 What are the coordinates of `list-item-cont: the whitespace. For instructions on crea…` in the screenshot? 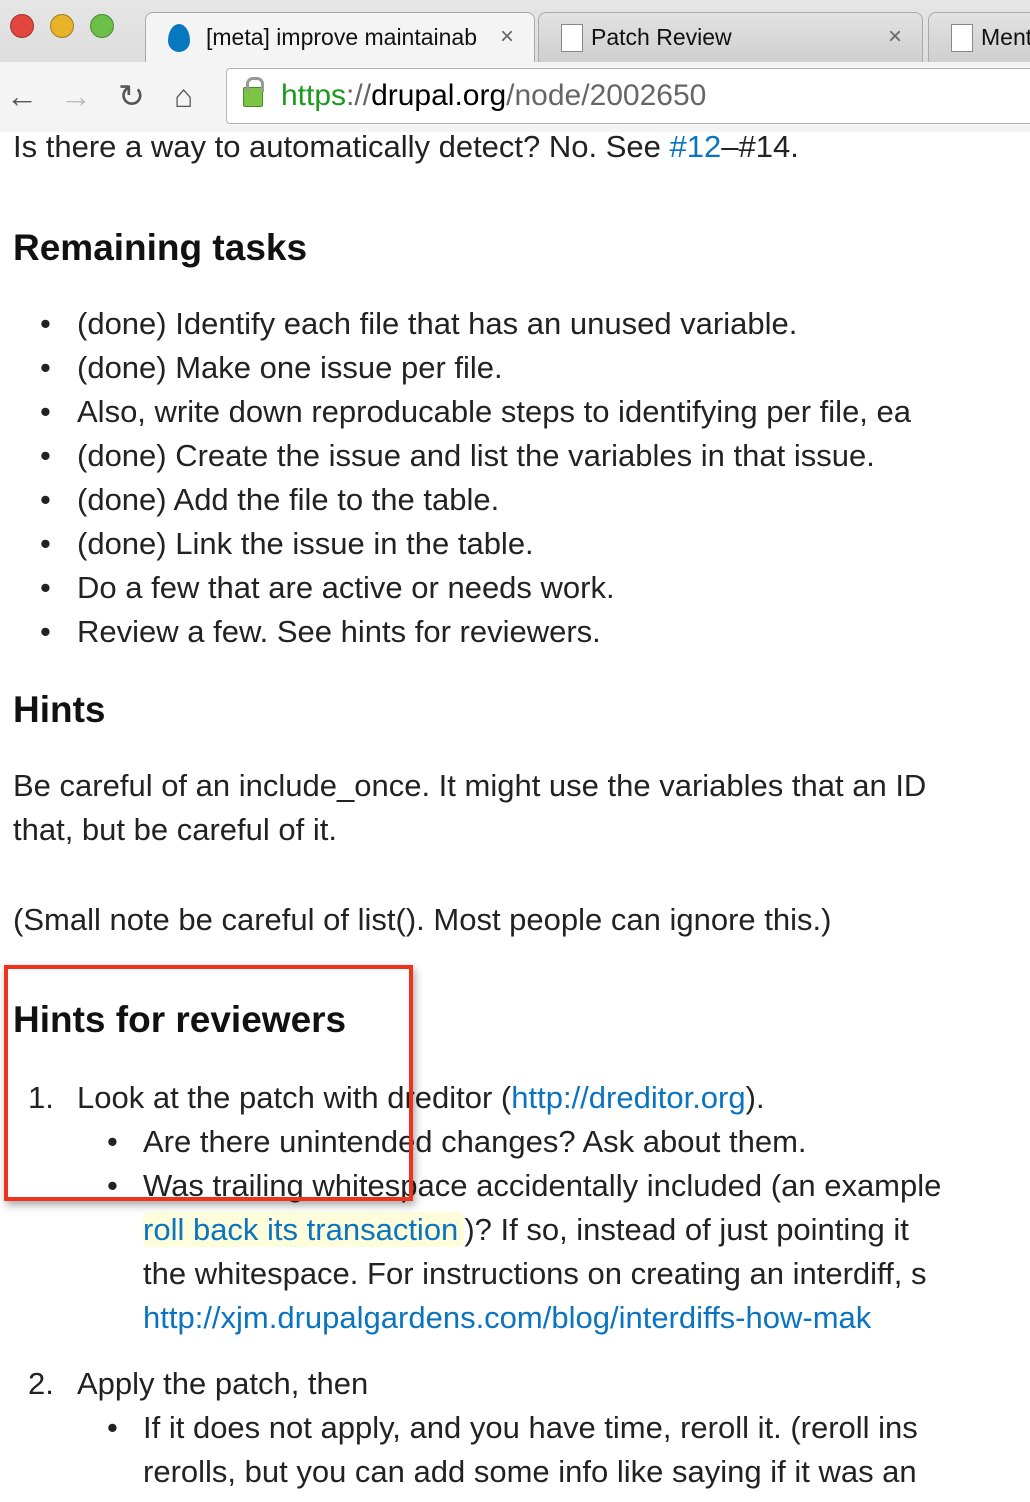 It's located at (535, 1273).